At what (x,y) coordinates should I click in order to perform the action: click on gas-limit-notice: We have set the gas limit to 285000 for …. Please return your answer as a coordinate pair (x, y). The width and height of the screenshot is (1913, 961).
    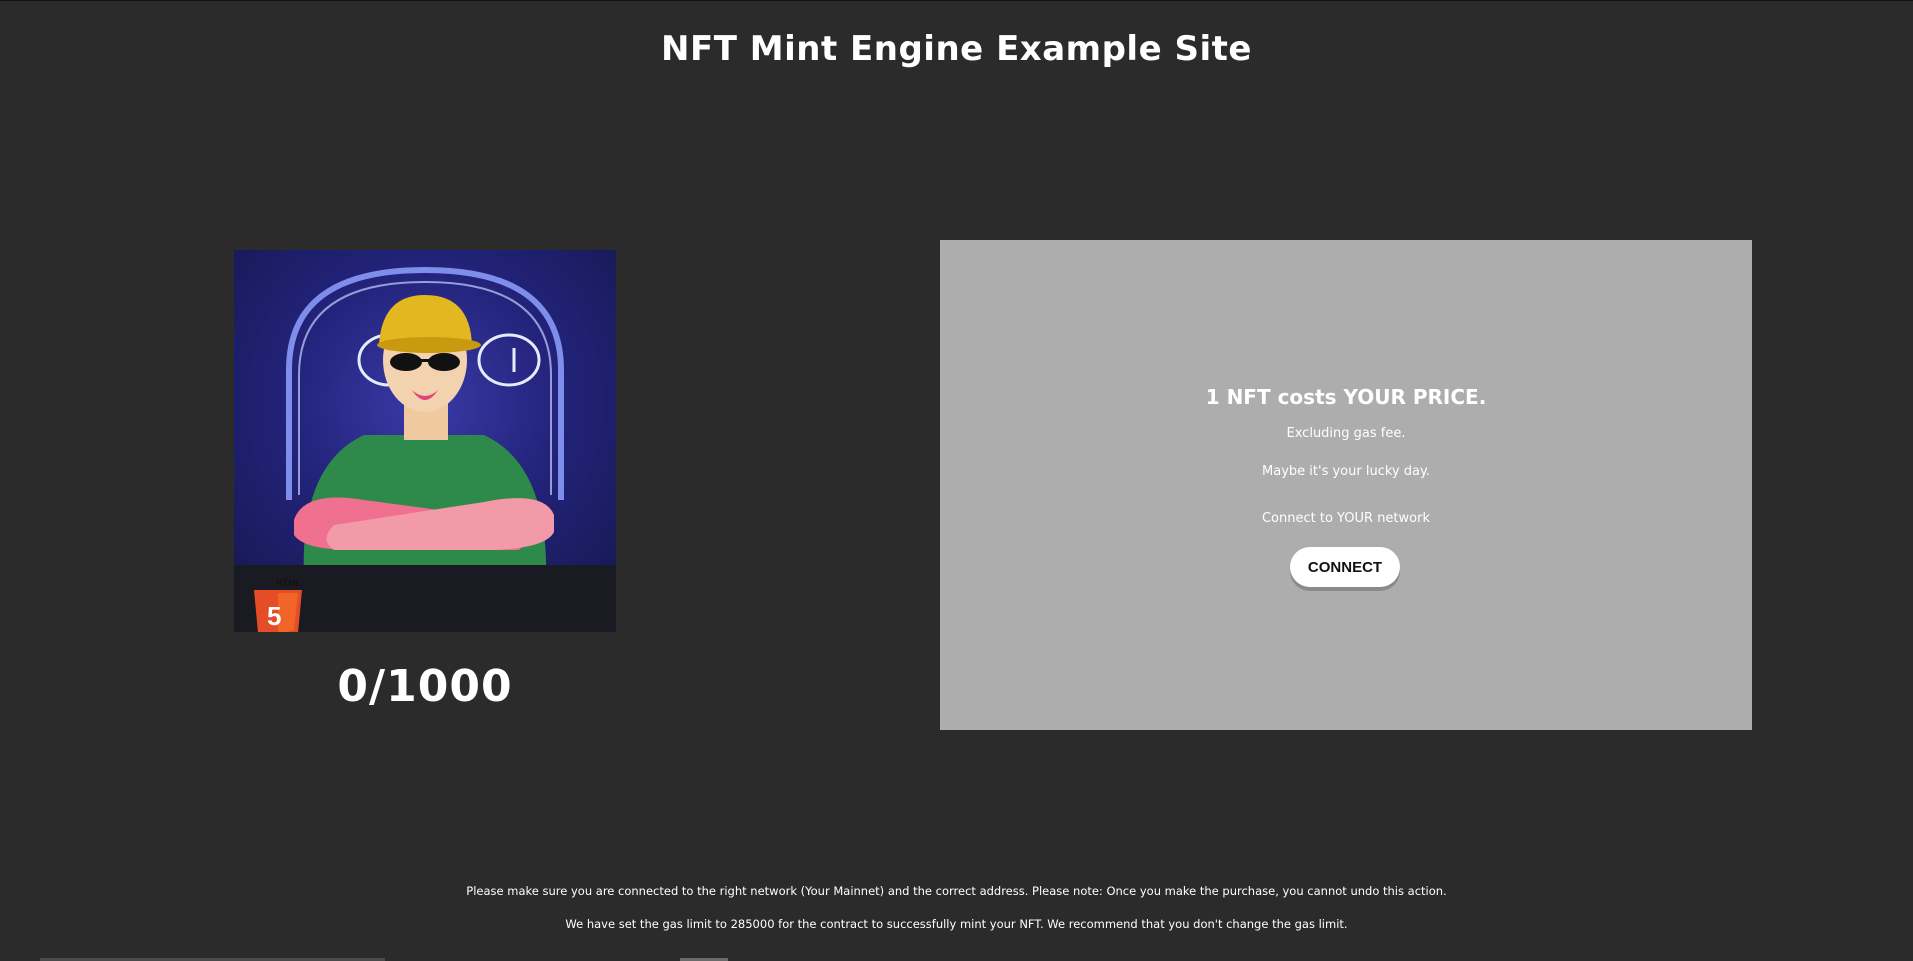
    Looking at the image, I should click on (956, 924).